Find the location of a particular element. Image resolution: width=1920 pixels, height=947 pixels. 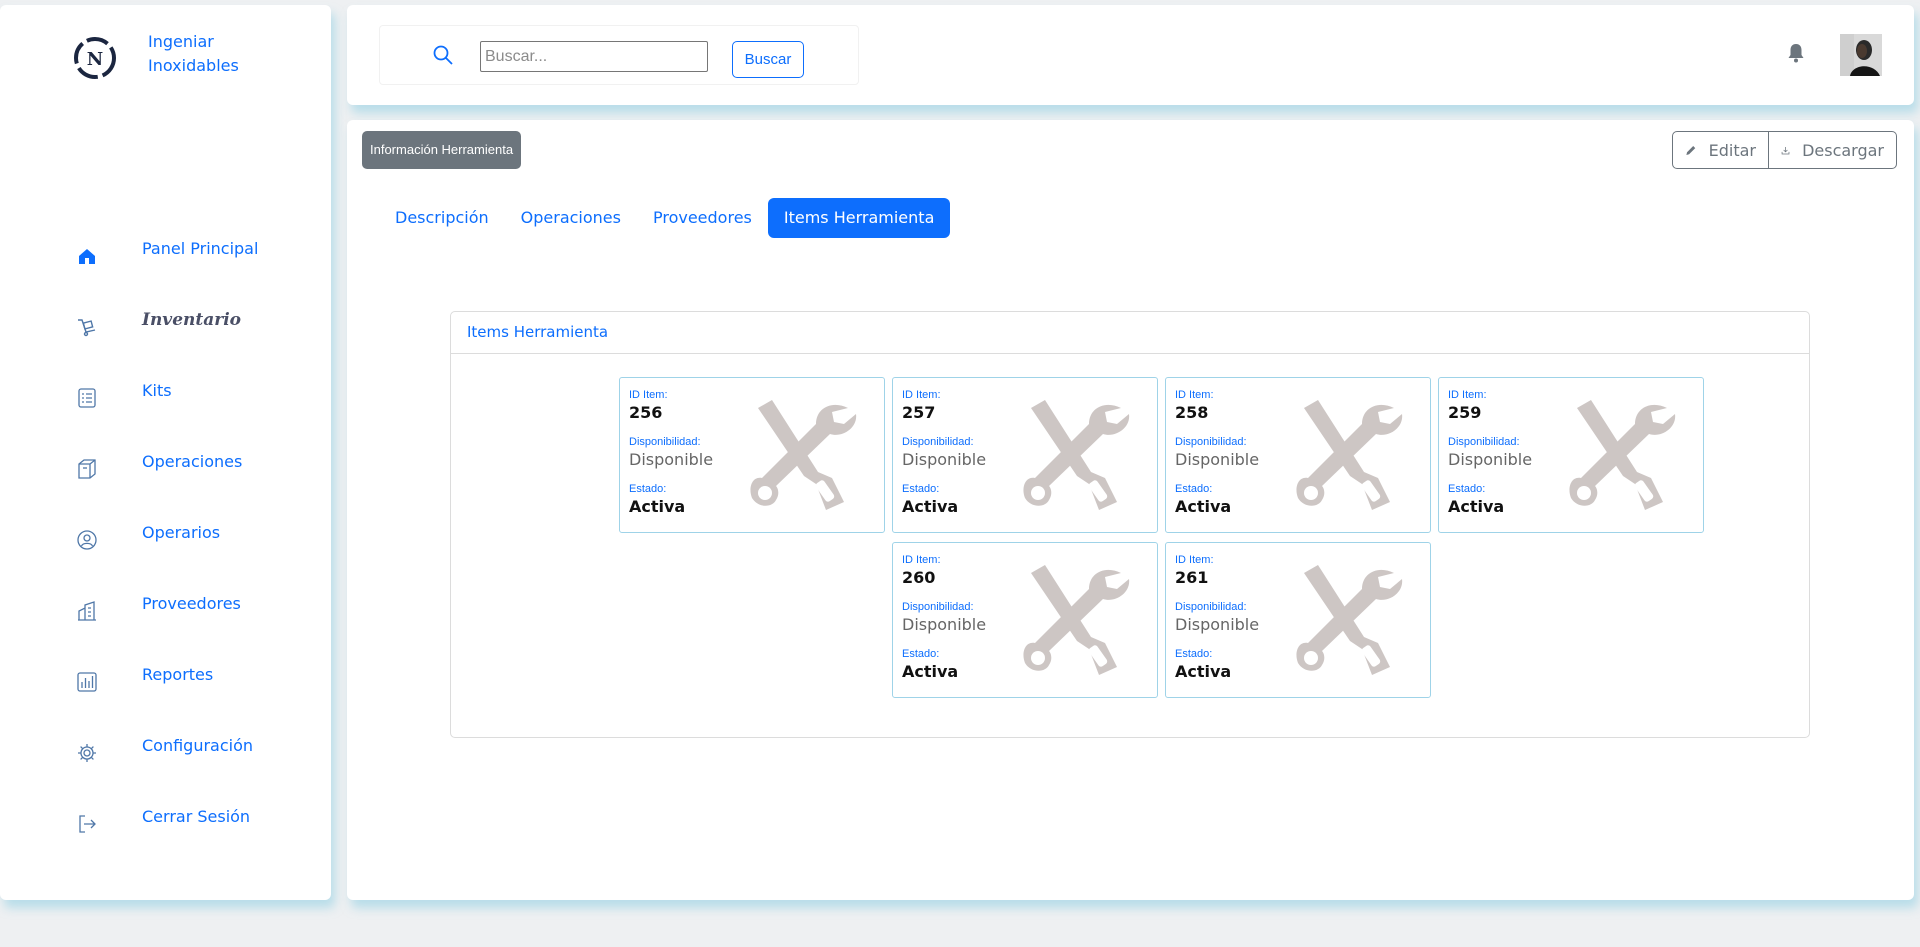

sidebar-item-proveedores: Proveedores is located at coordinates (165, 610).